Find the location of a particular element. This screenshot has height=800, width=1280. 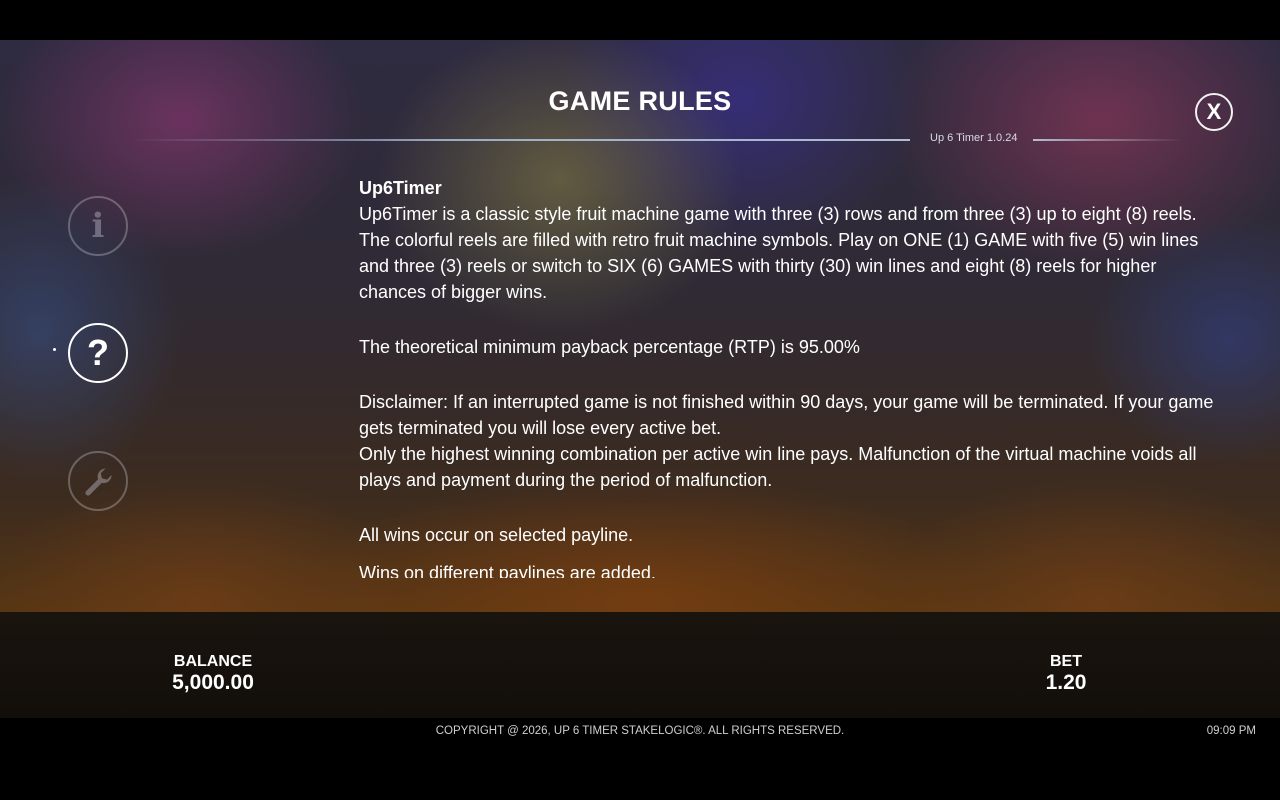

title-divider-right is located at coordinates (1108, 140).